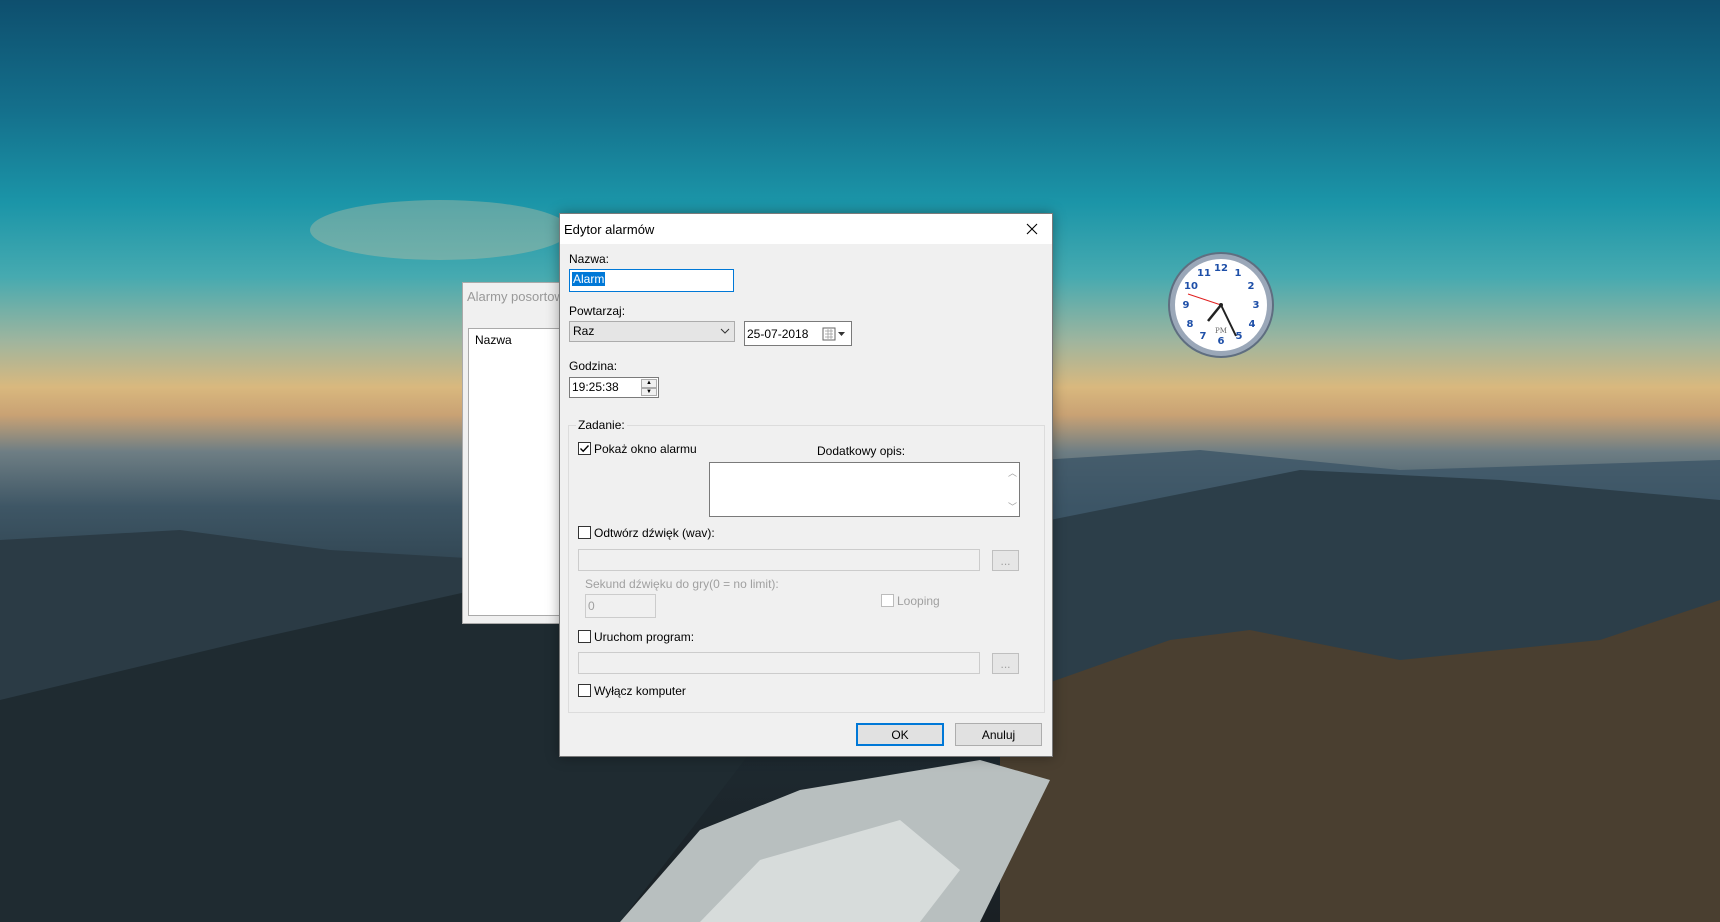  I want to click on shutdown-label: Wyłącz komputer, so click(640, 691).